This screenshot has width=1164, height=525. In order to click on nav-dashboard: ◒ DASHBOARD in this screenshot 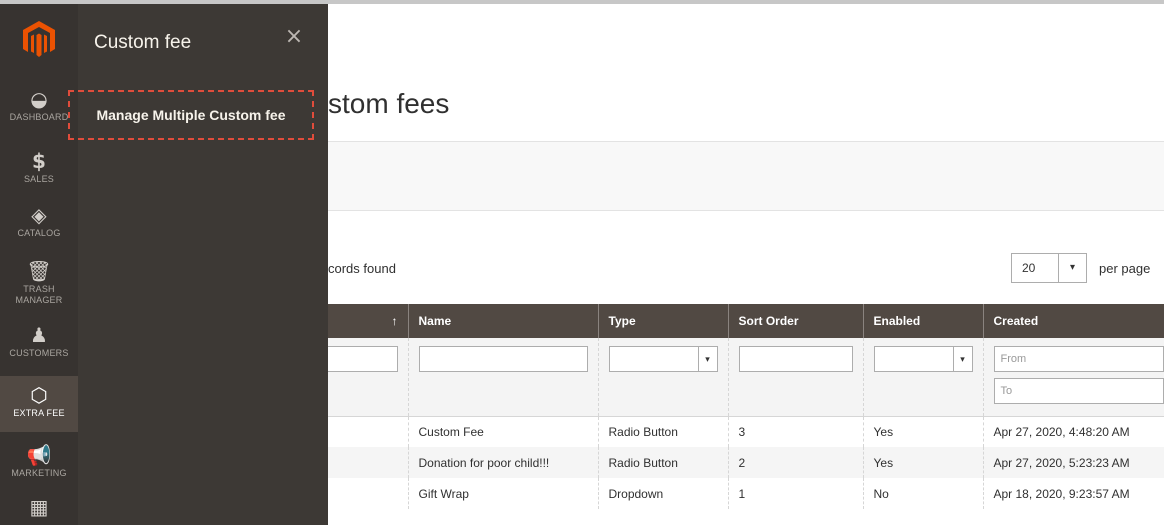, I will do `click(39, 114)`.